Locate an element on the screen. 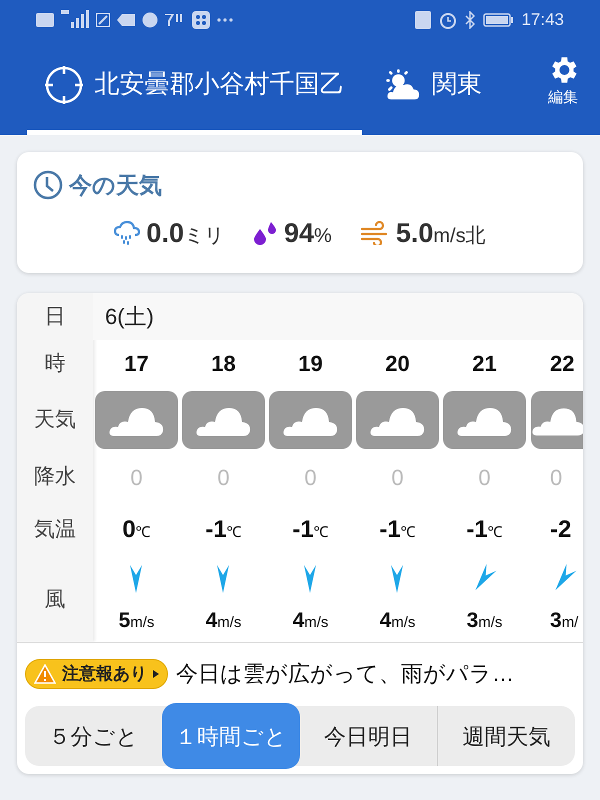  wind-speed: 3m/ is located at coordinates (564, 621).